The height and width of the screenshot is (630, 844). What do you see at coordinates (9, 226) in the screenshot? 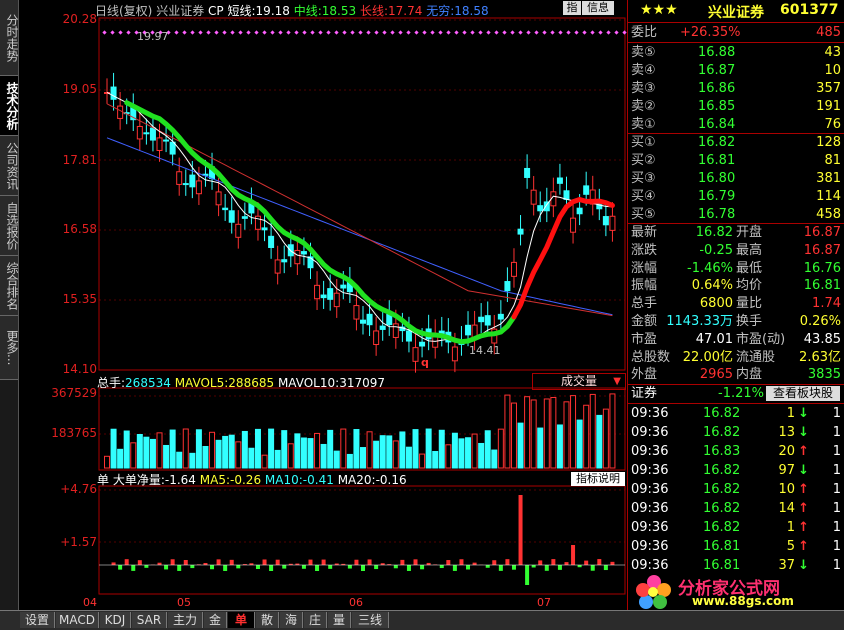
I see `left-tab-4: 自选报价` at bounding box center [9, 226].